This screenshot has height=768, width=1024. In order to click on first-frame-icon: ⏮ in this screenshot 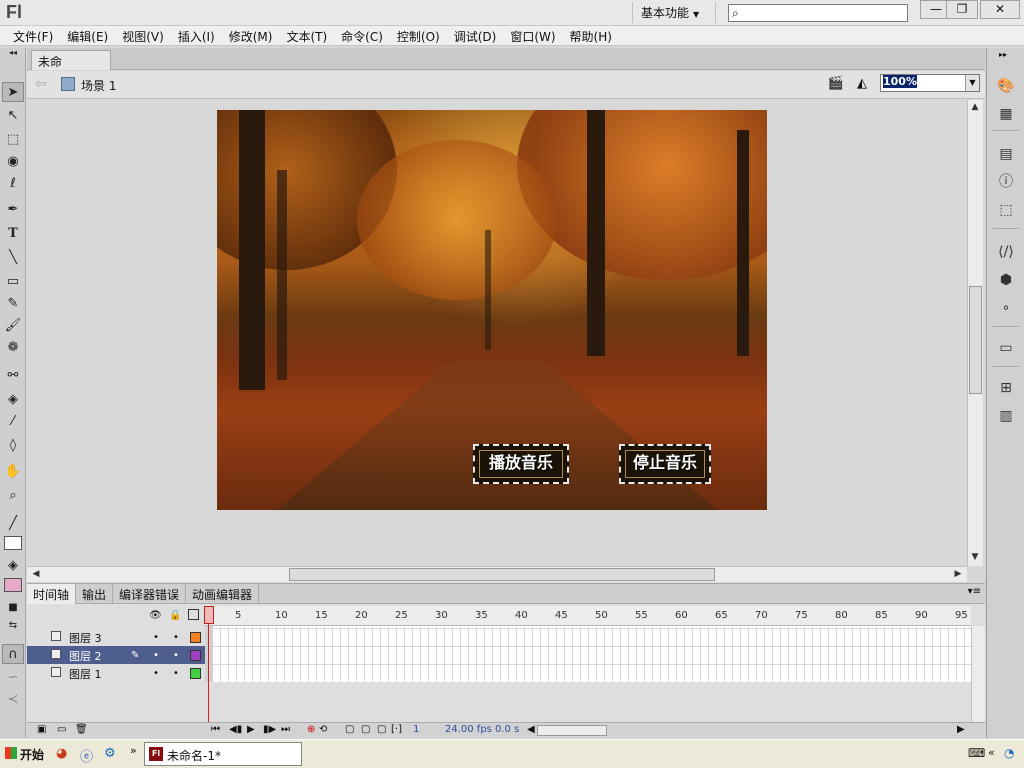, I will do `click(215, 729)`.